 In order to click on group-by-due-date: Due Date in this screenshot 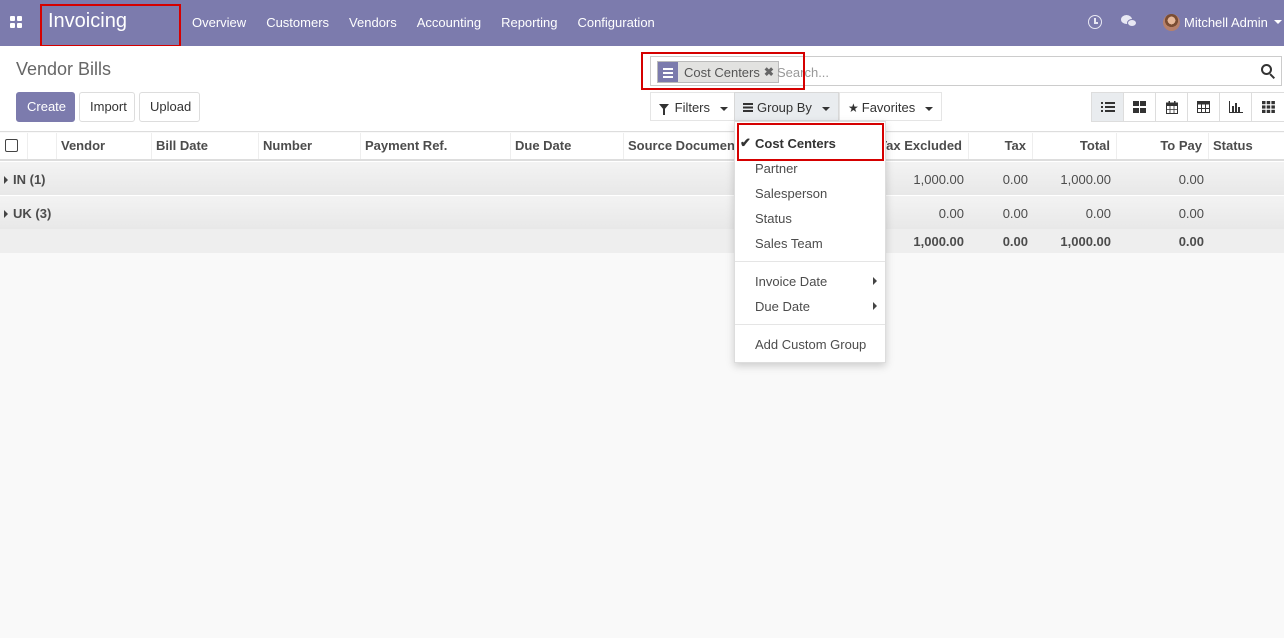, I will do `click(782, 306)`.